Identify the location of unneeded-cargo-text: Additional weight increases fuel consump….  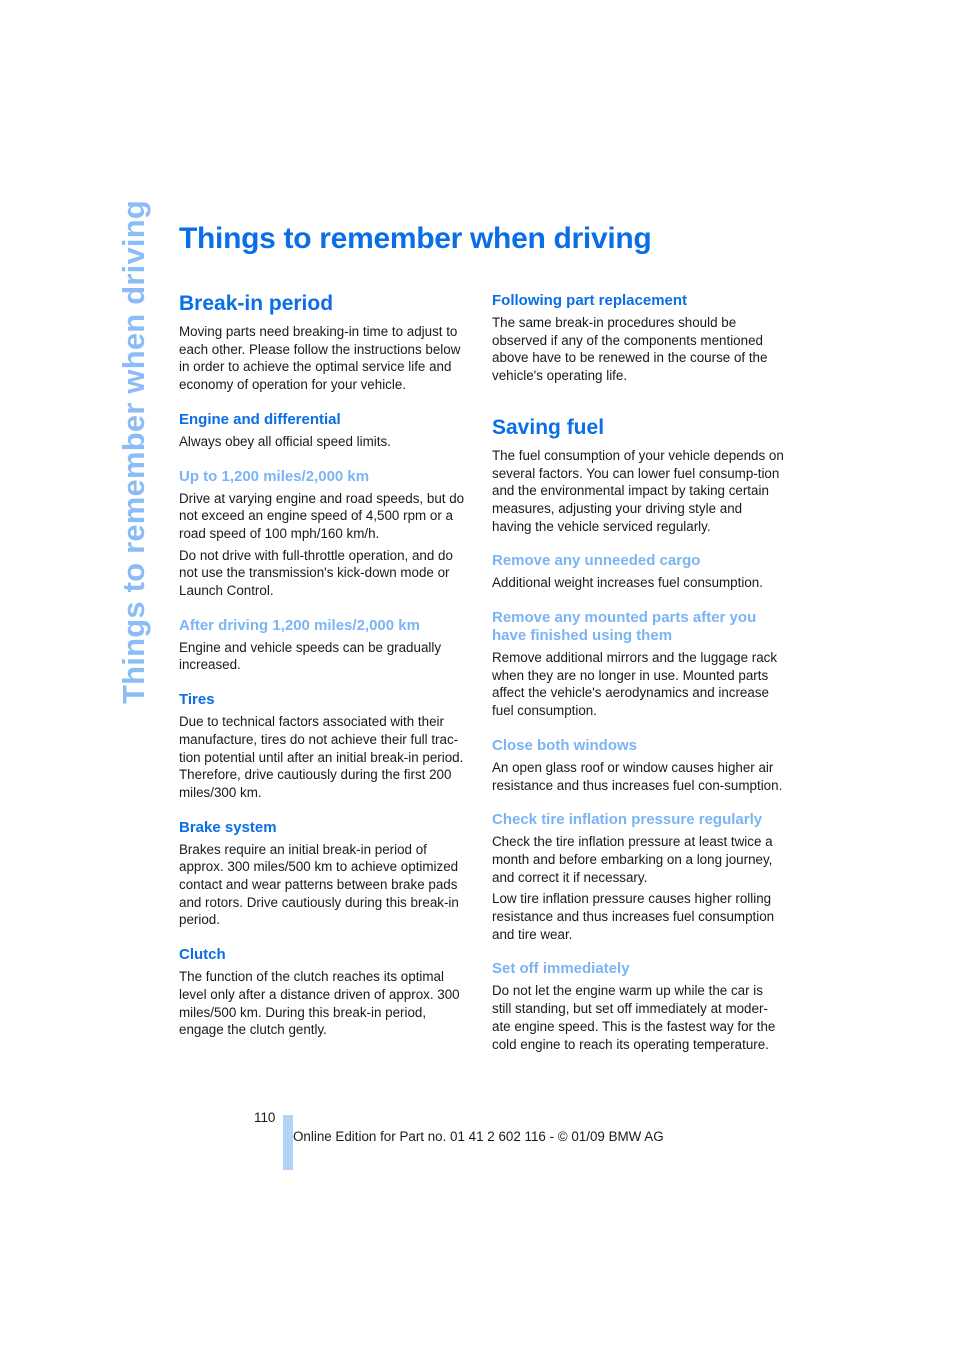
(627, 583).